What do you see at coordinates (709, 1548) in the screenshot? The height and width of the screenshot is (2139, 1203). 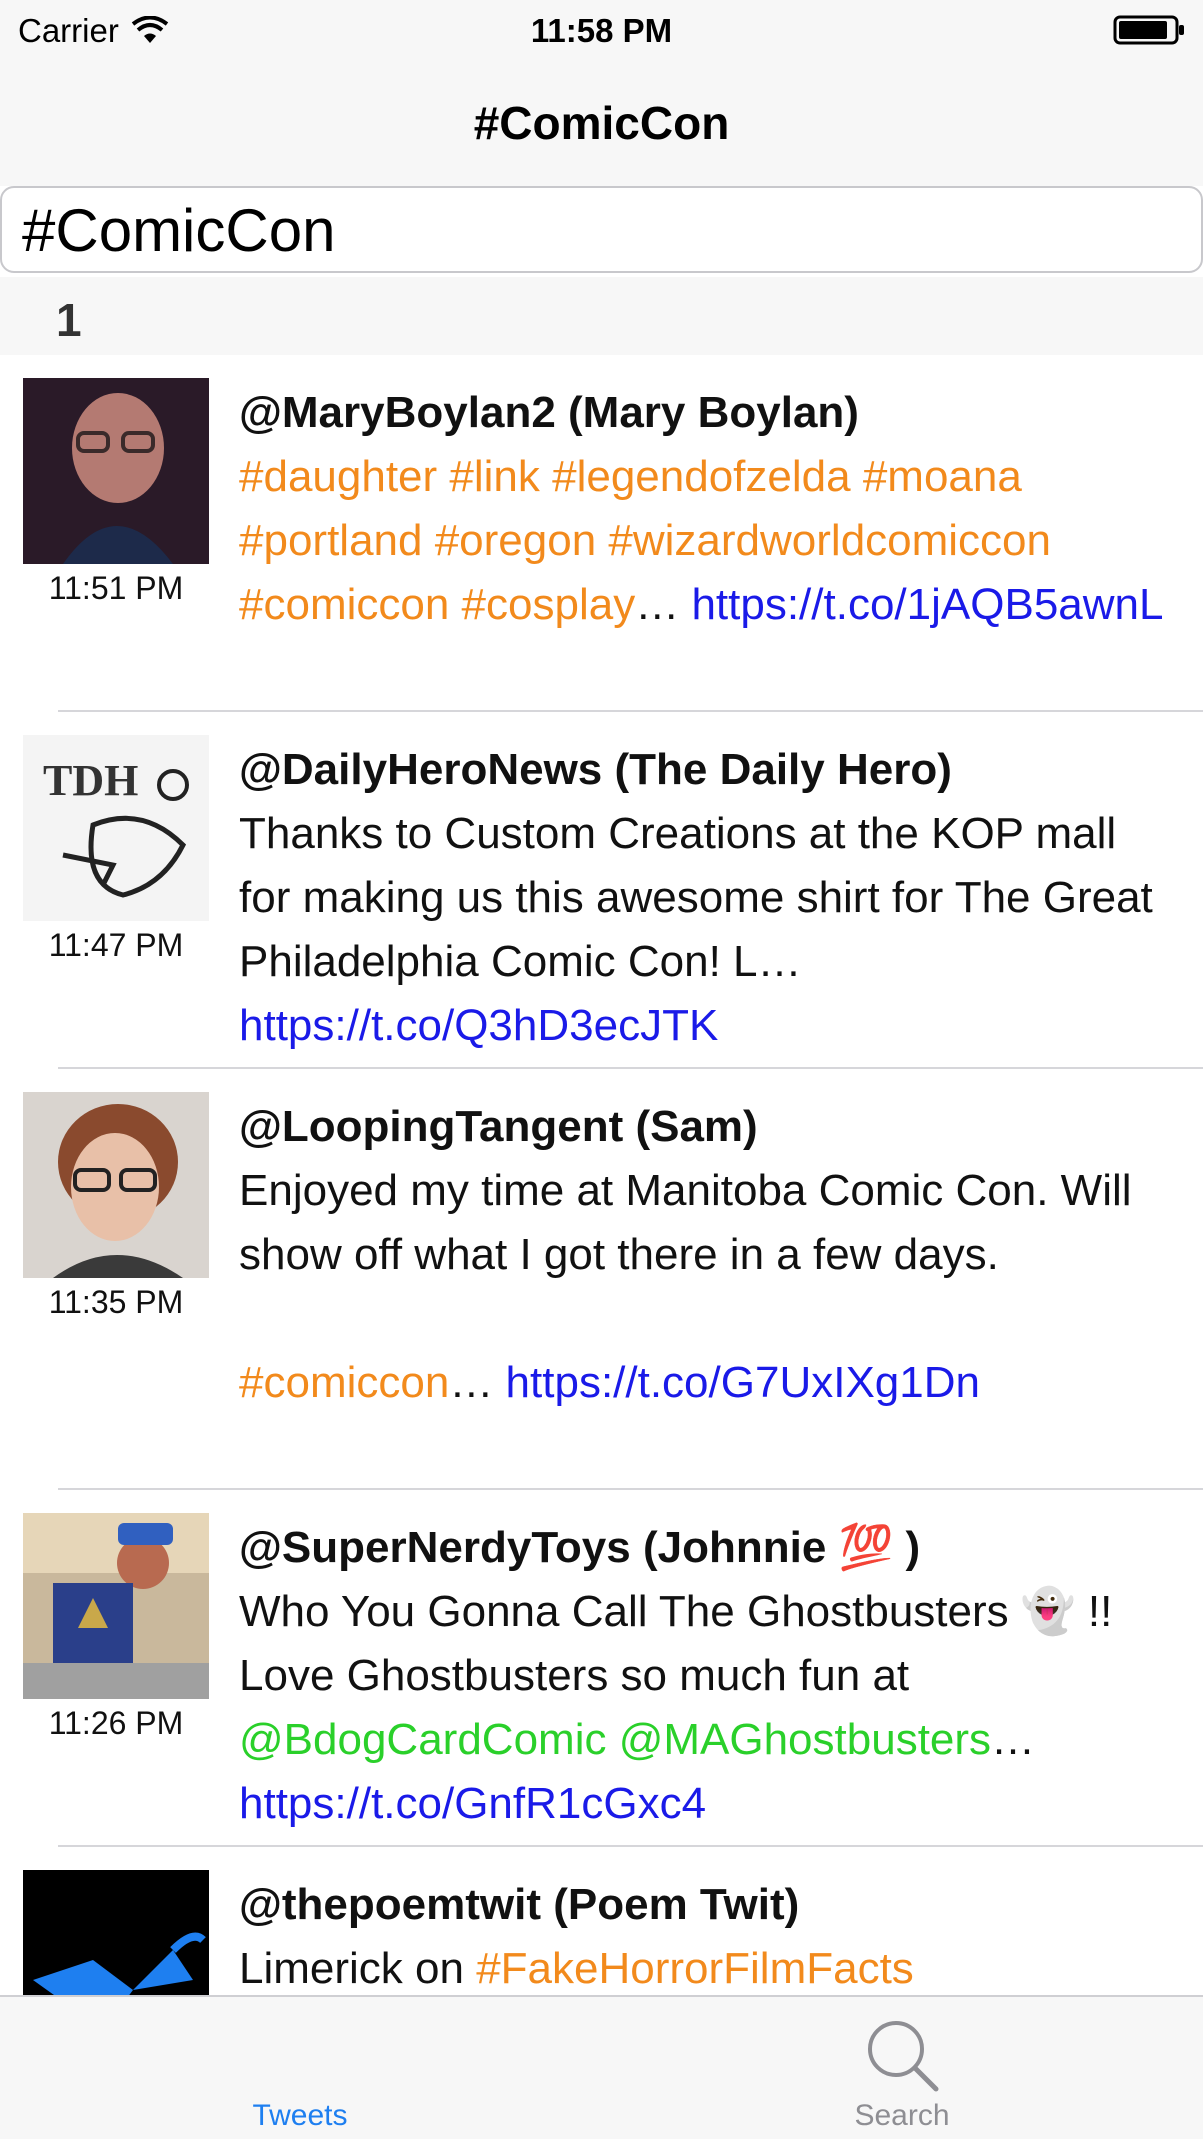 I see `tweet-handle: @SuperNerdyToys (Johnnie 💯 )` at bounding box center [709, 1548].